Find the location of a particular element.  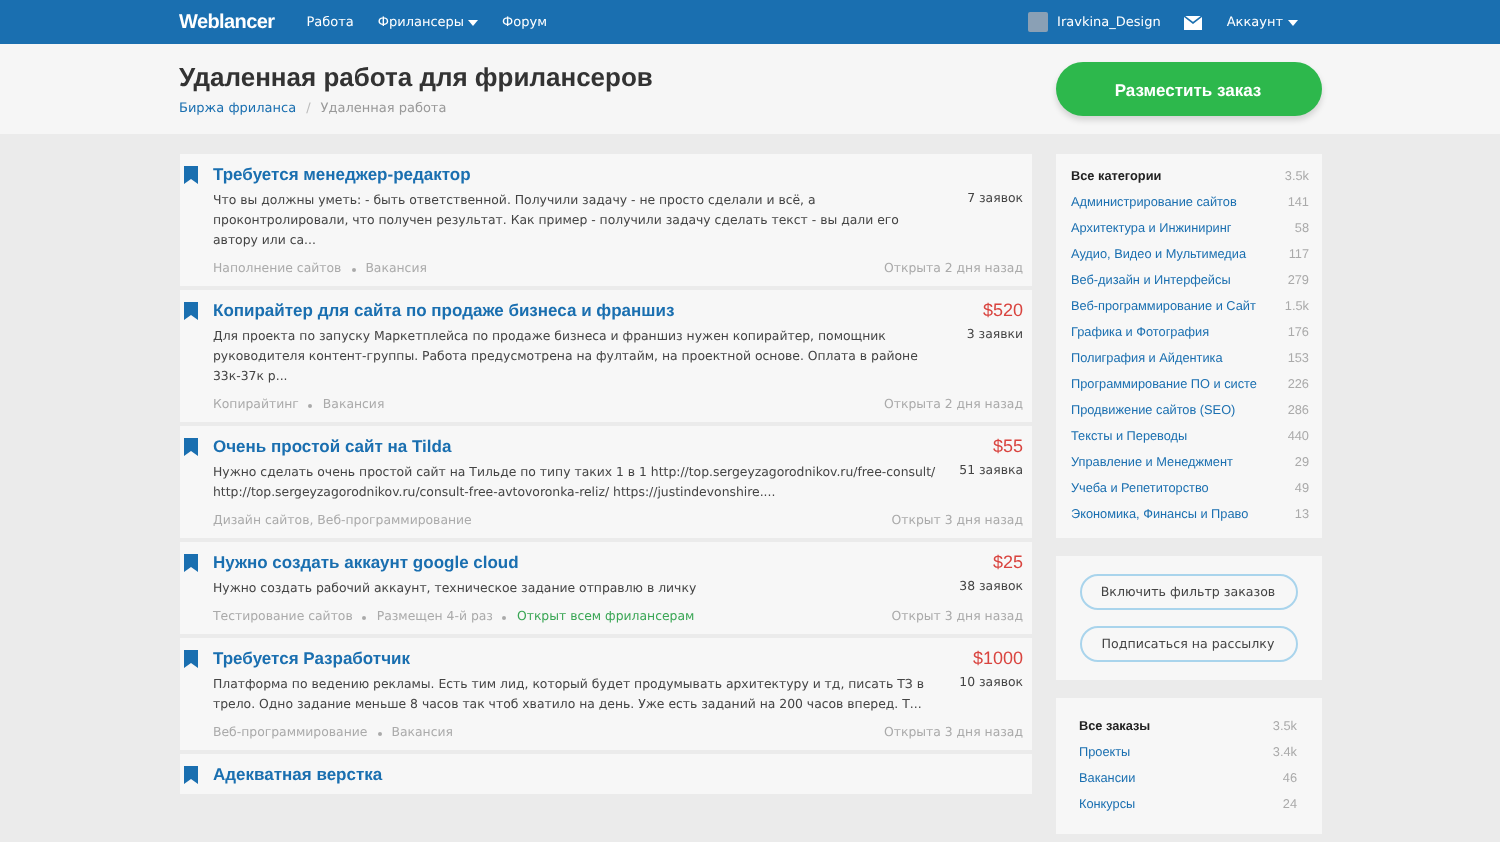

job-price: $1000 is located at coordinates (997, 658).